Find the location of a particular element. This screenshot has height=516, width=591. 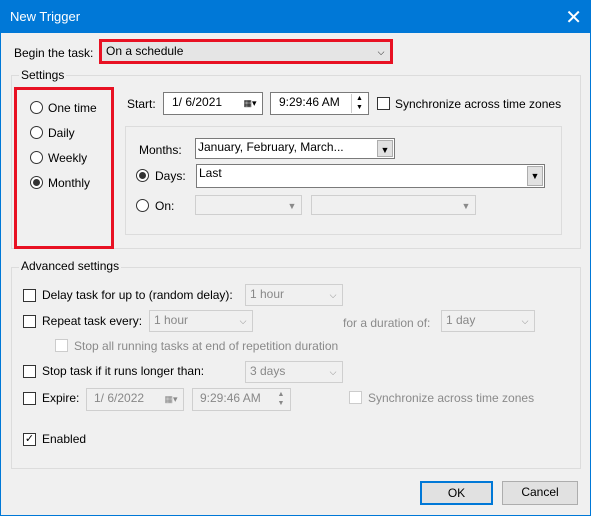

days-dropdown: Last ▼ is located at coordinates (370, 176).